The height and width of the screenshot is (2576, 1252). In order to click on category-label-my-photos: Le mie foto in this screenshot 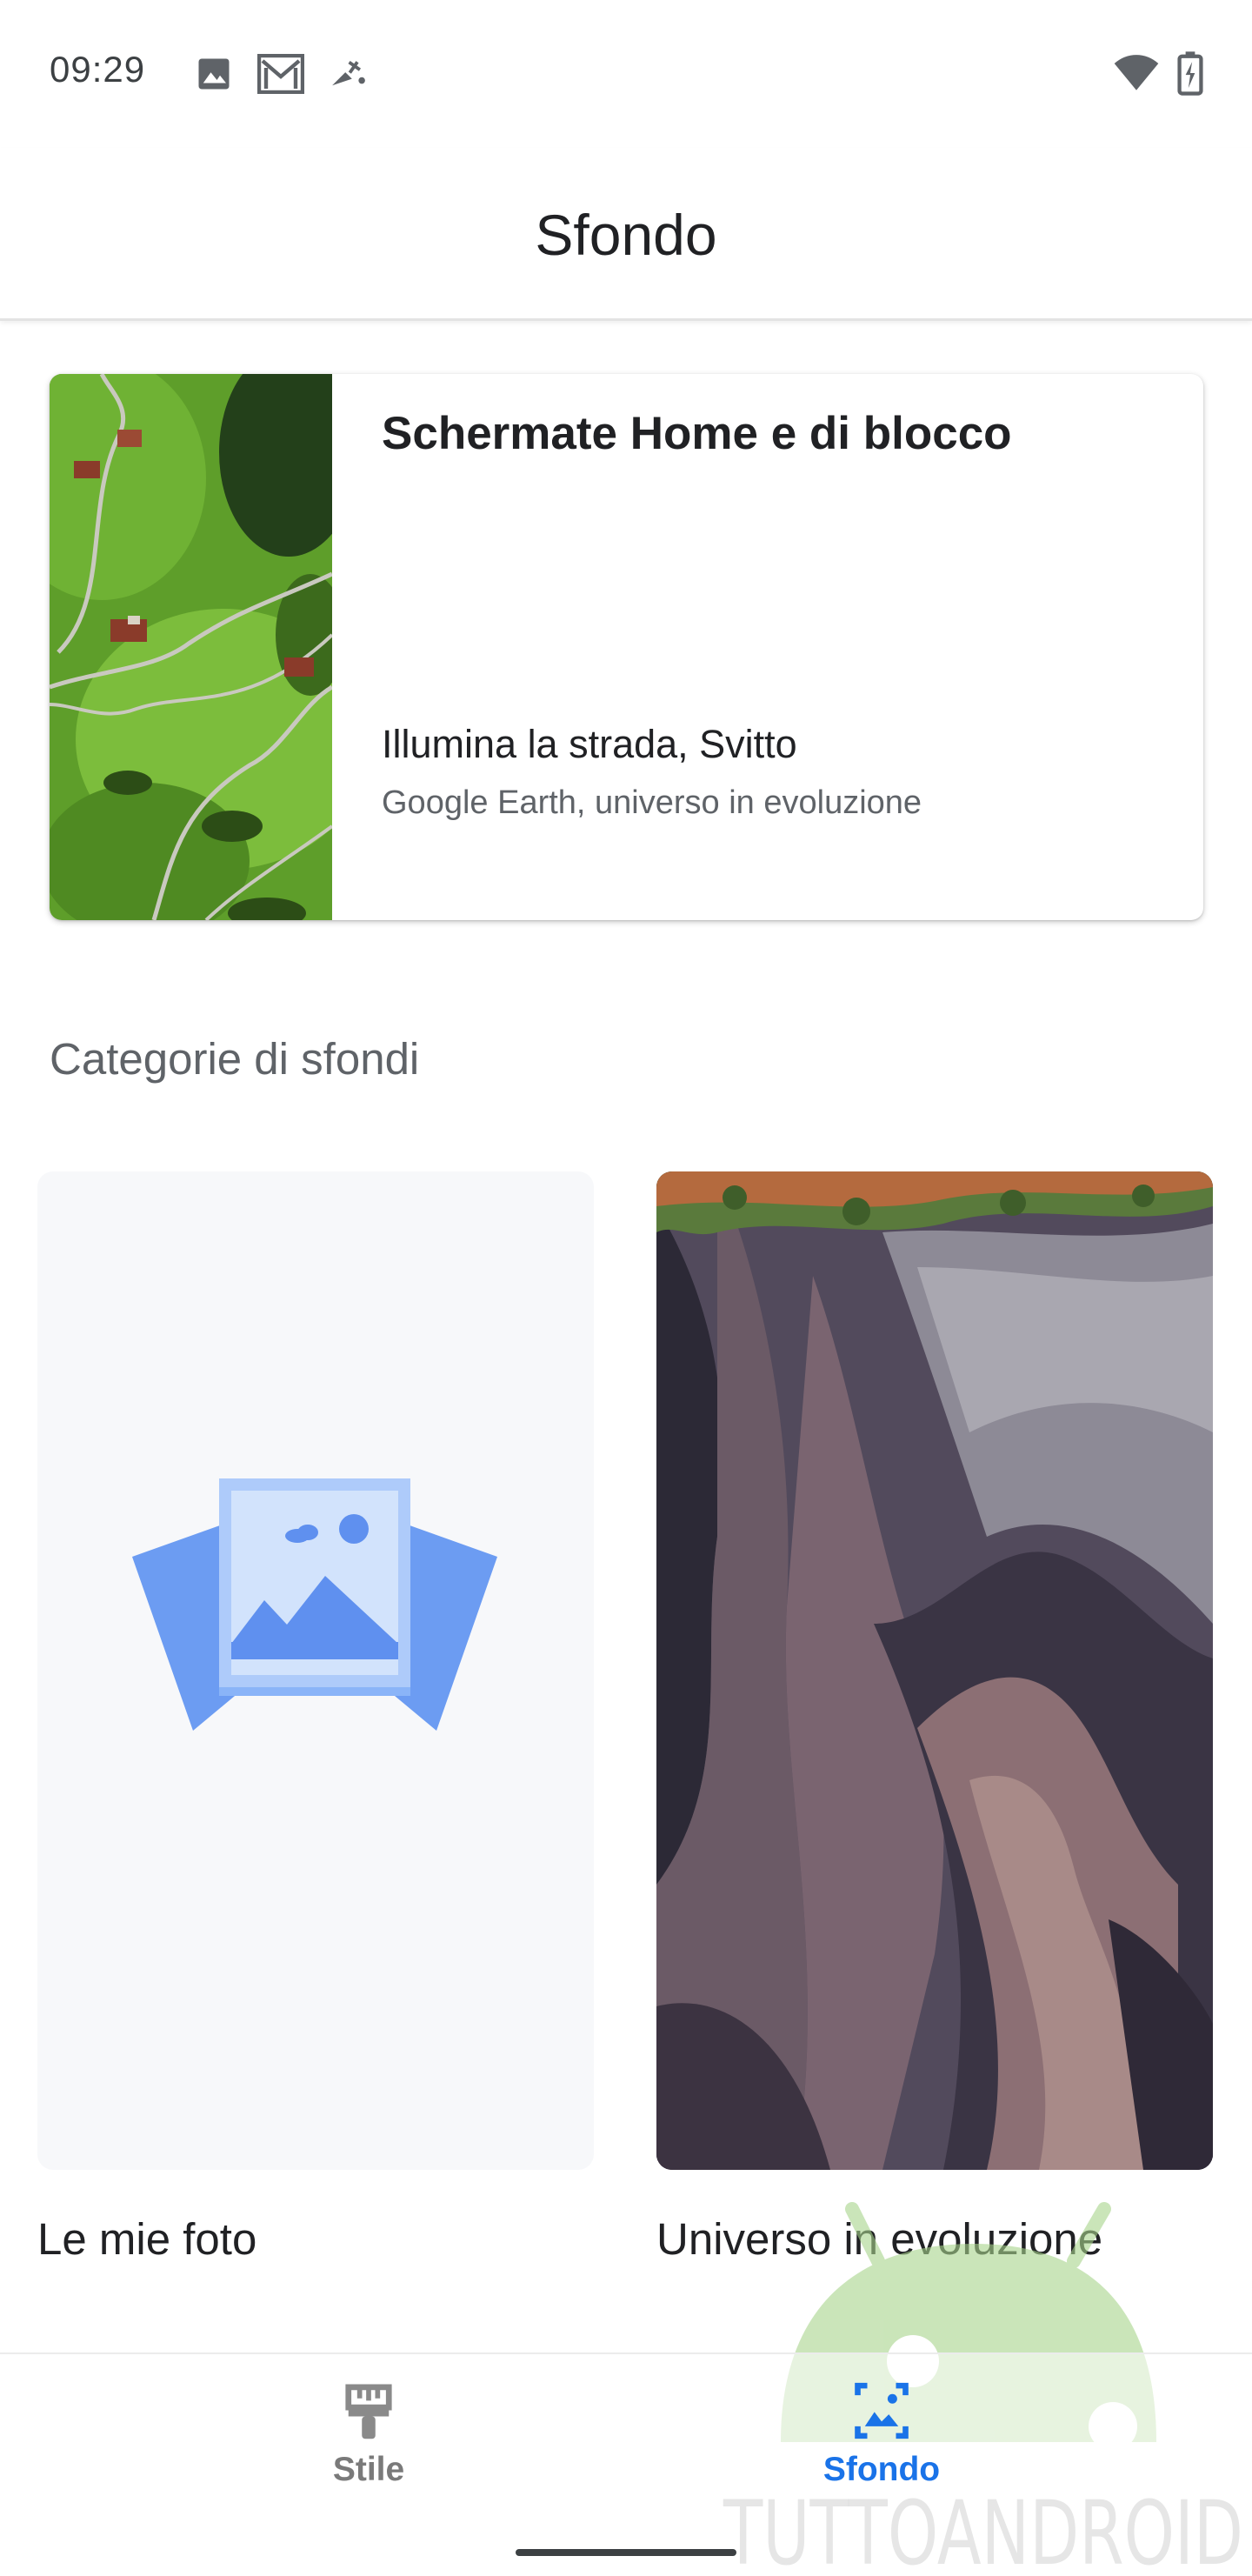, I will do `click(147, 2239)`.